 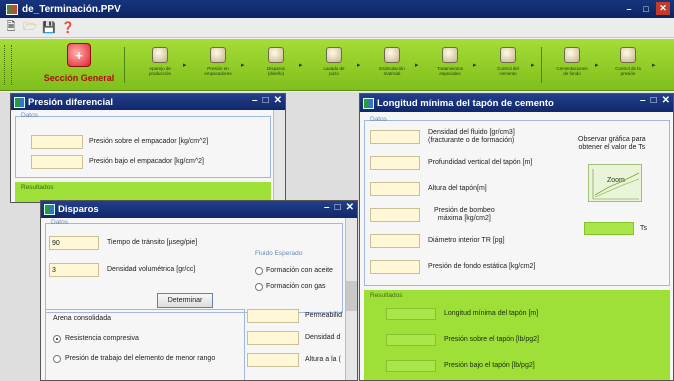 What do you see at coordinates (148, 102) in the screenshot?
I see `window-title-bar: Presión diferencial – □ ✕` at bounding box center [148, 102].